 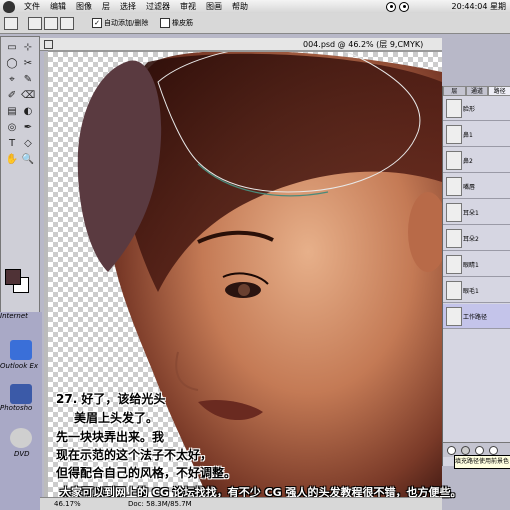 I want to click on tool-palette: ▭ ⊹ ◯ ✂ ⌖ ✎ ✐ ⌫ ▤ ◐ ◎ ✒ T ◇ ✋ 🔍, so click(x=20, y=175).